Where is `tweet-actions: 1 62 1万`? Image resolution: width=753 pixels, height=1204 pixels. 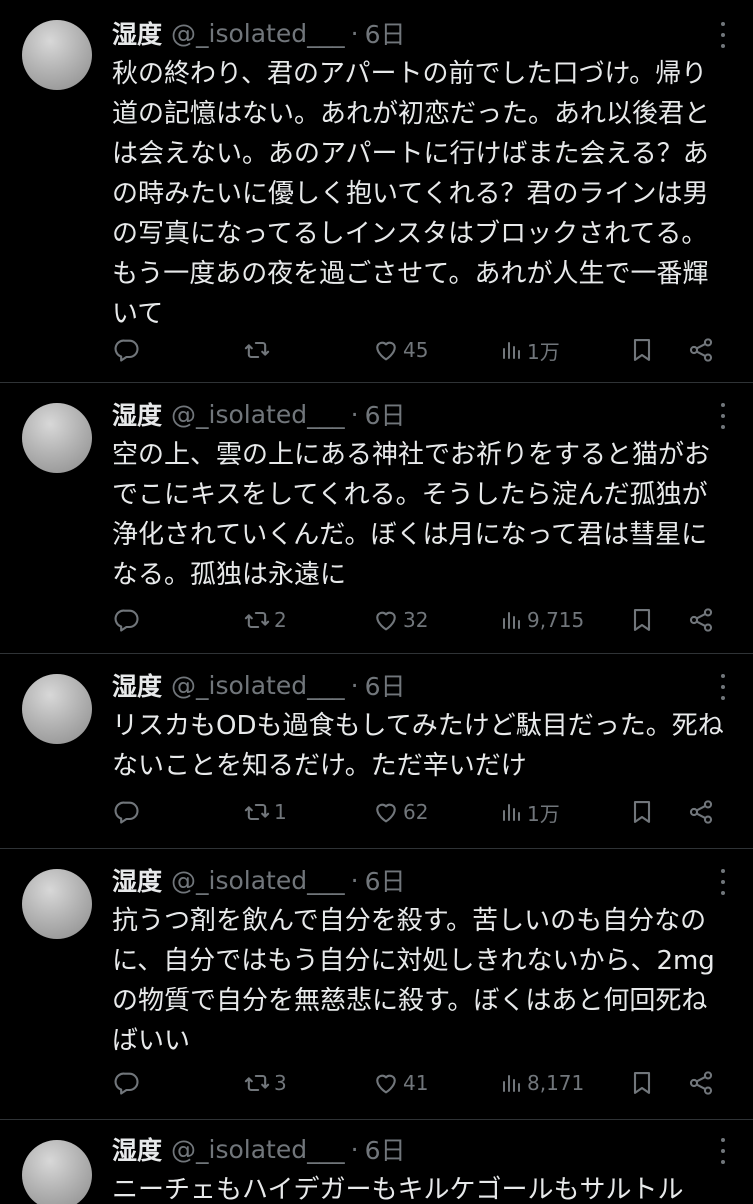 tweet-actions: 1 62 1万 is located at coordinates (376, 812).